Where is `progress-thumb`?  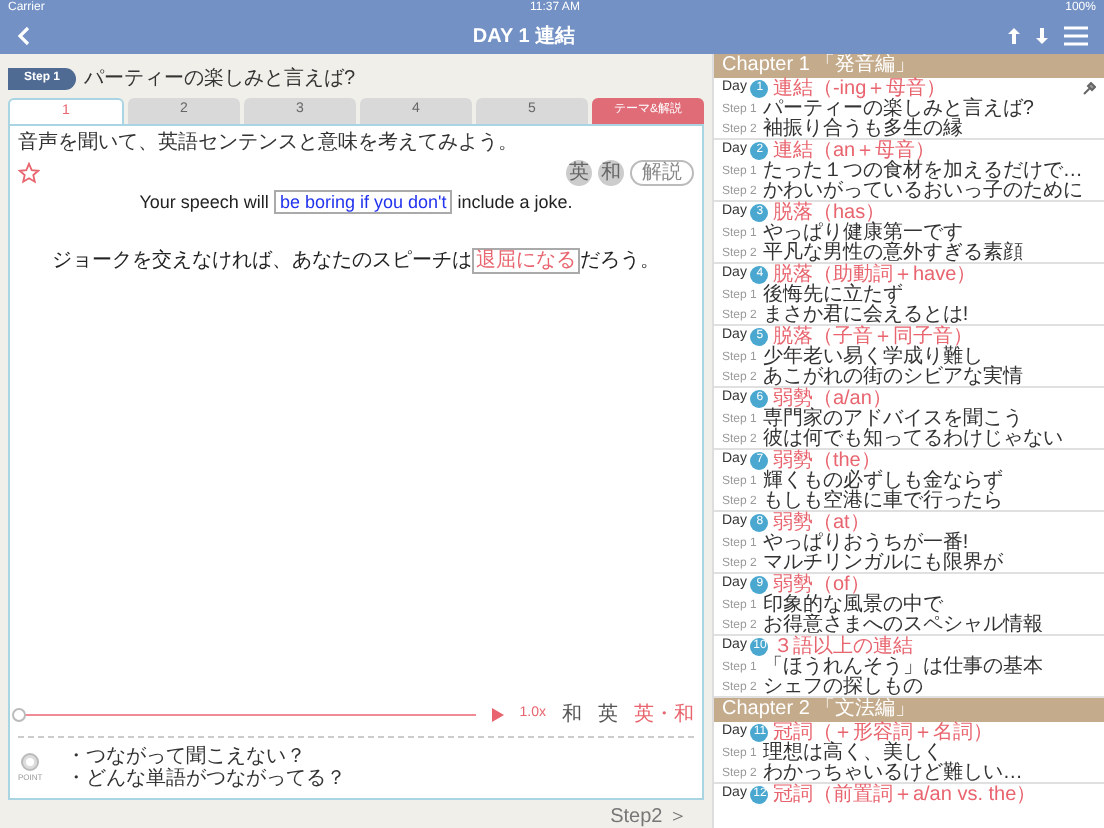
progress-thumb is located at coordinates (19, 715).